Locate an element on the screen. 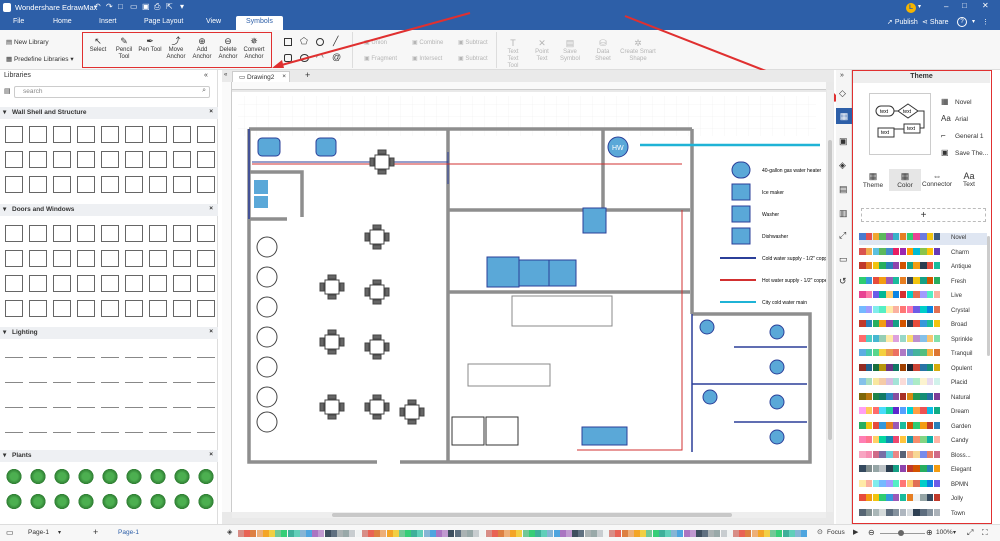  close-icon: ✕ is located at coordinates (985, 5).